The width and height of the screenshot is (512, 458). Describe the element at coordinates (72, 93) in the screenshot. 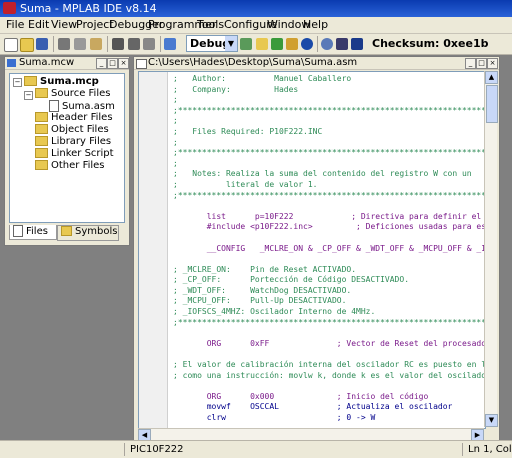

I see `tree-source-files: Source Files` at that location.